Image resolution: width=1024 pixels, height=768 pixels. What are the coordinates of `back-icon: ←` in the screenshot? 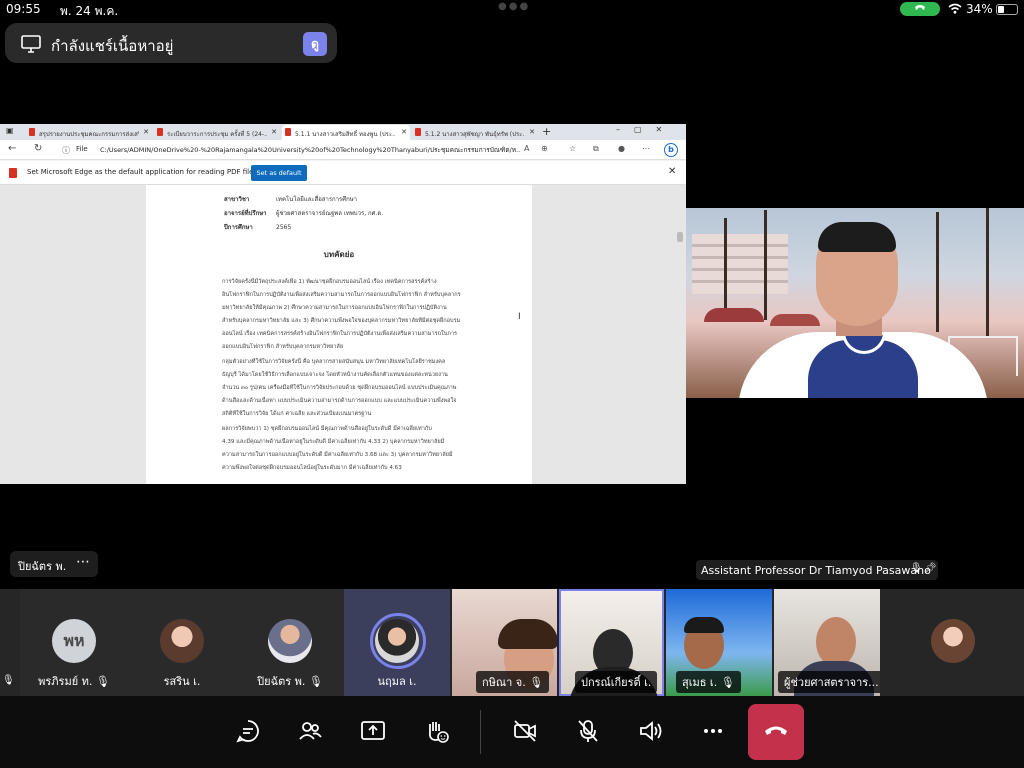 It's located at (12, 148).